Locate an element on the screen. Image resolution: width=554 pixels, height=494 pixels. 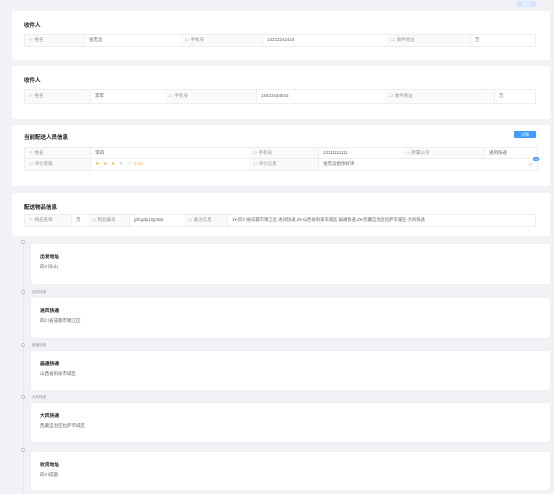
sender-phone: 13222242424 is located at coordinates (281, 39).